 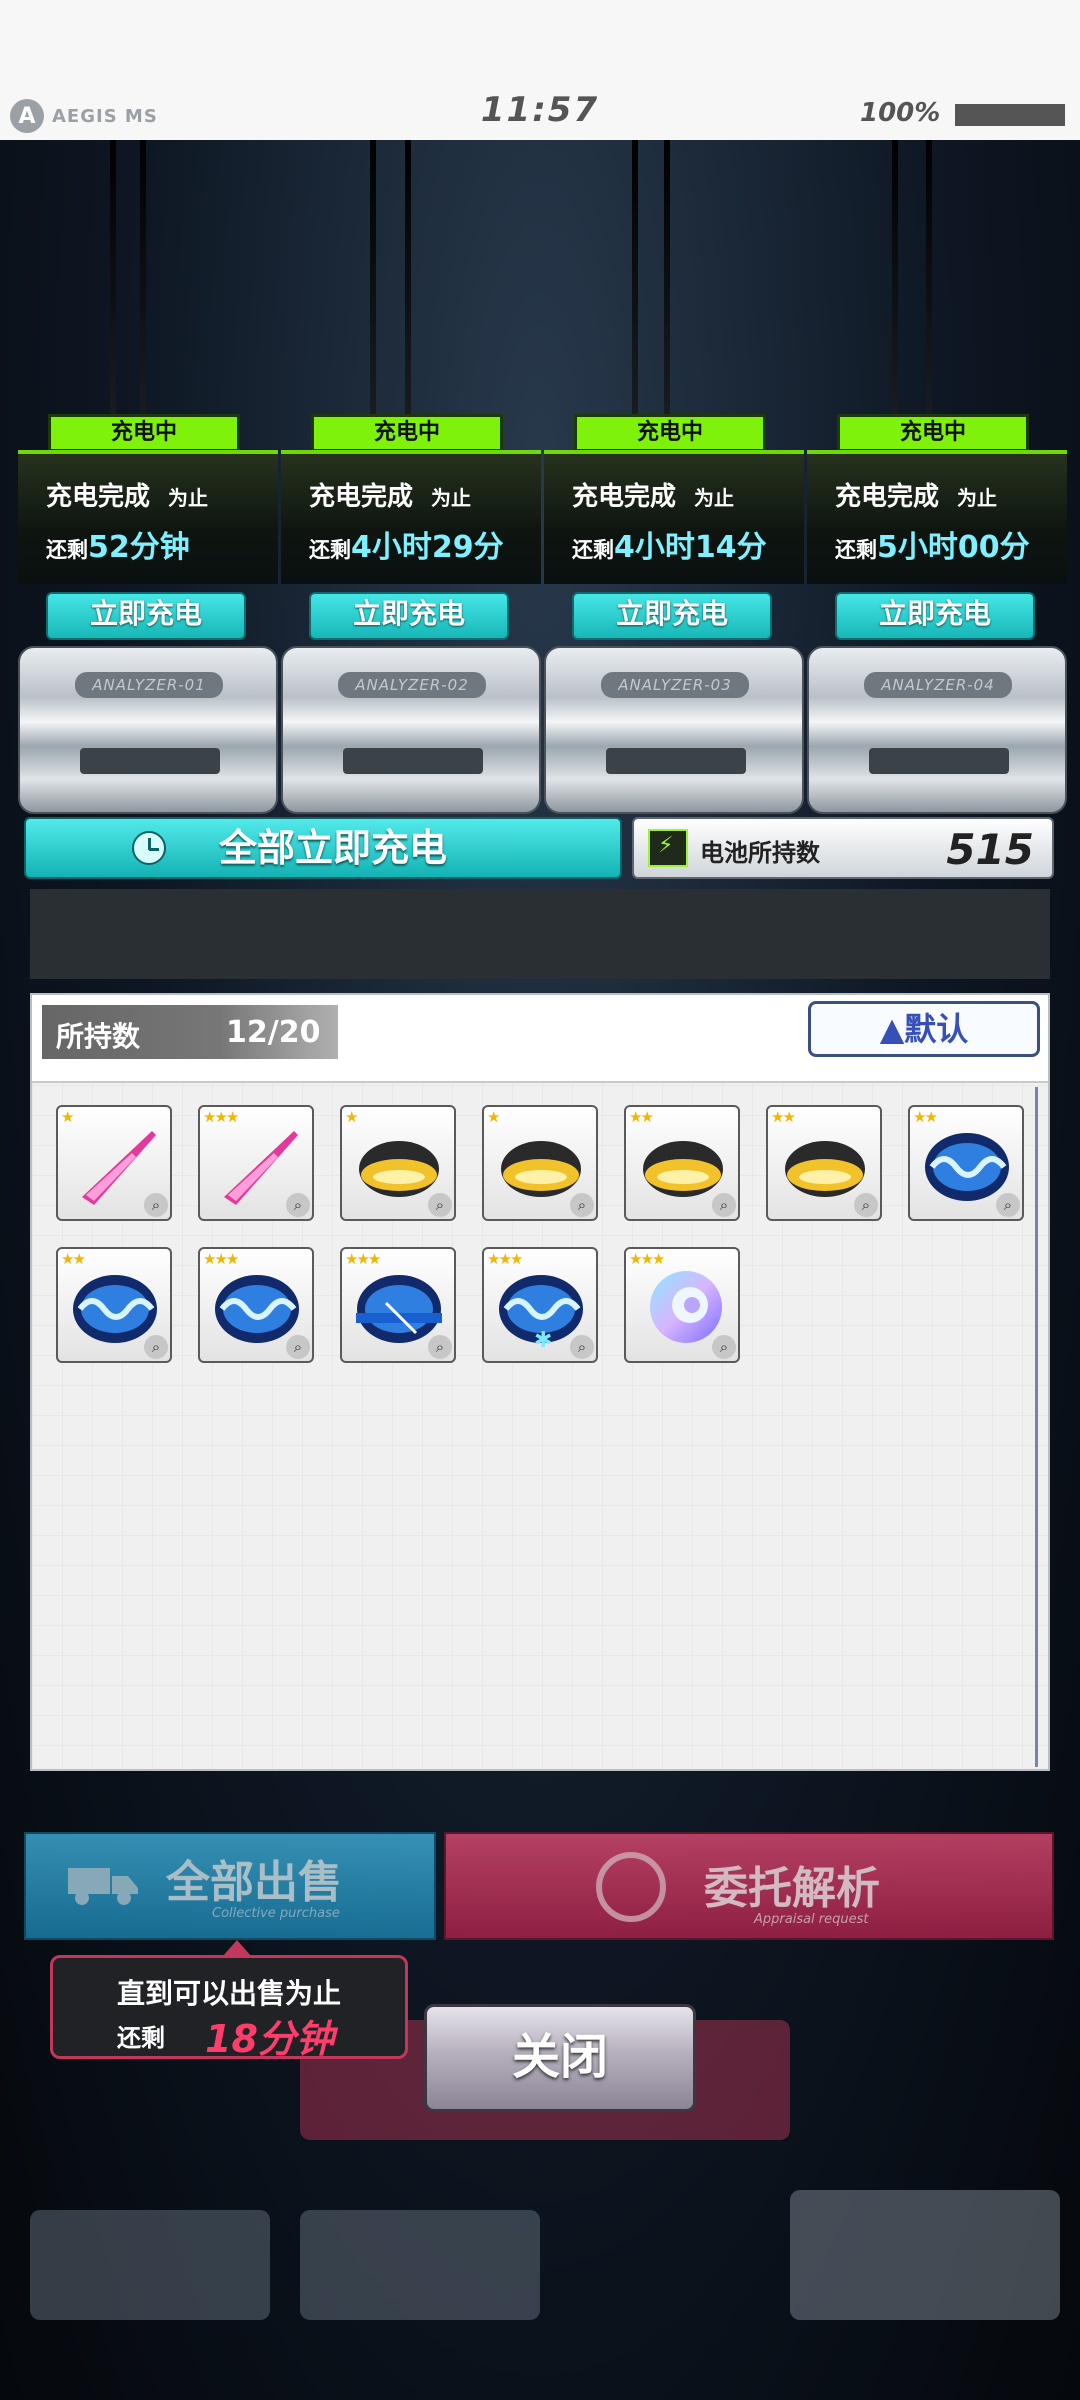 What do you see at coordinates (932, 547) in the screenshot?
I see `remaining-time: 还剩5小时00分` at bounding box center [932, 547].